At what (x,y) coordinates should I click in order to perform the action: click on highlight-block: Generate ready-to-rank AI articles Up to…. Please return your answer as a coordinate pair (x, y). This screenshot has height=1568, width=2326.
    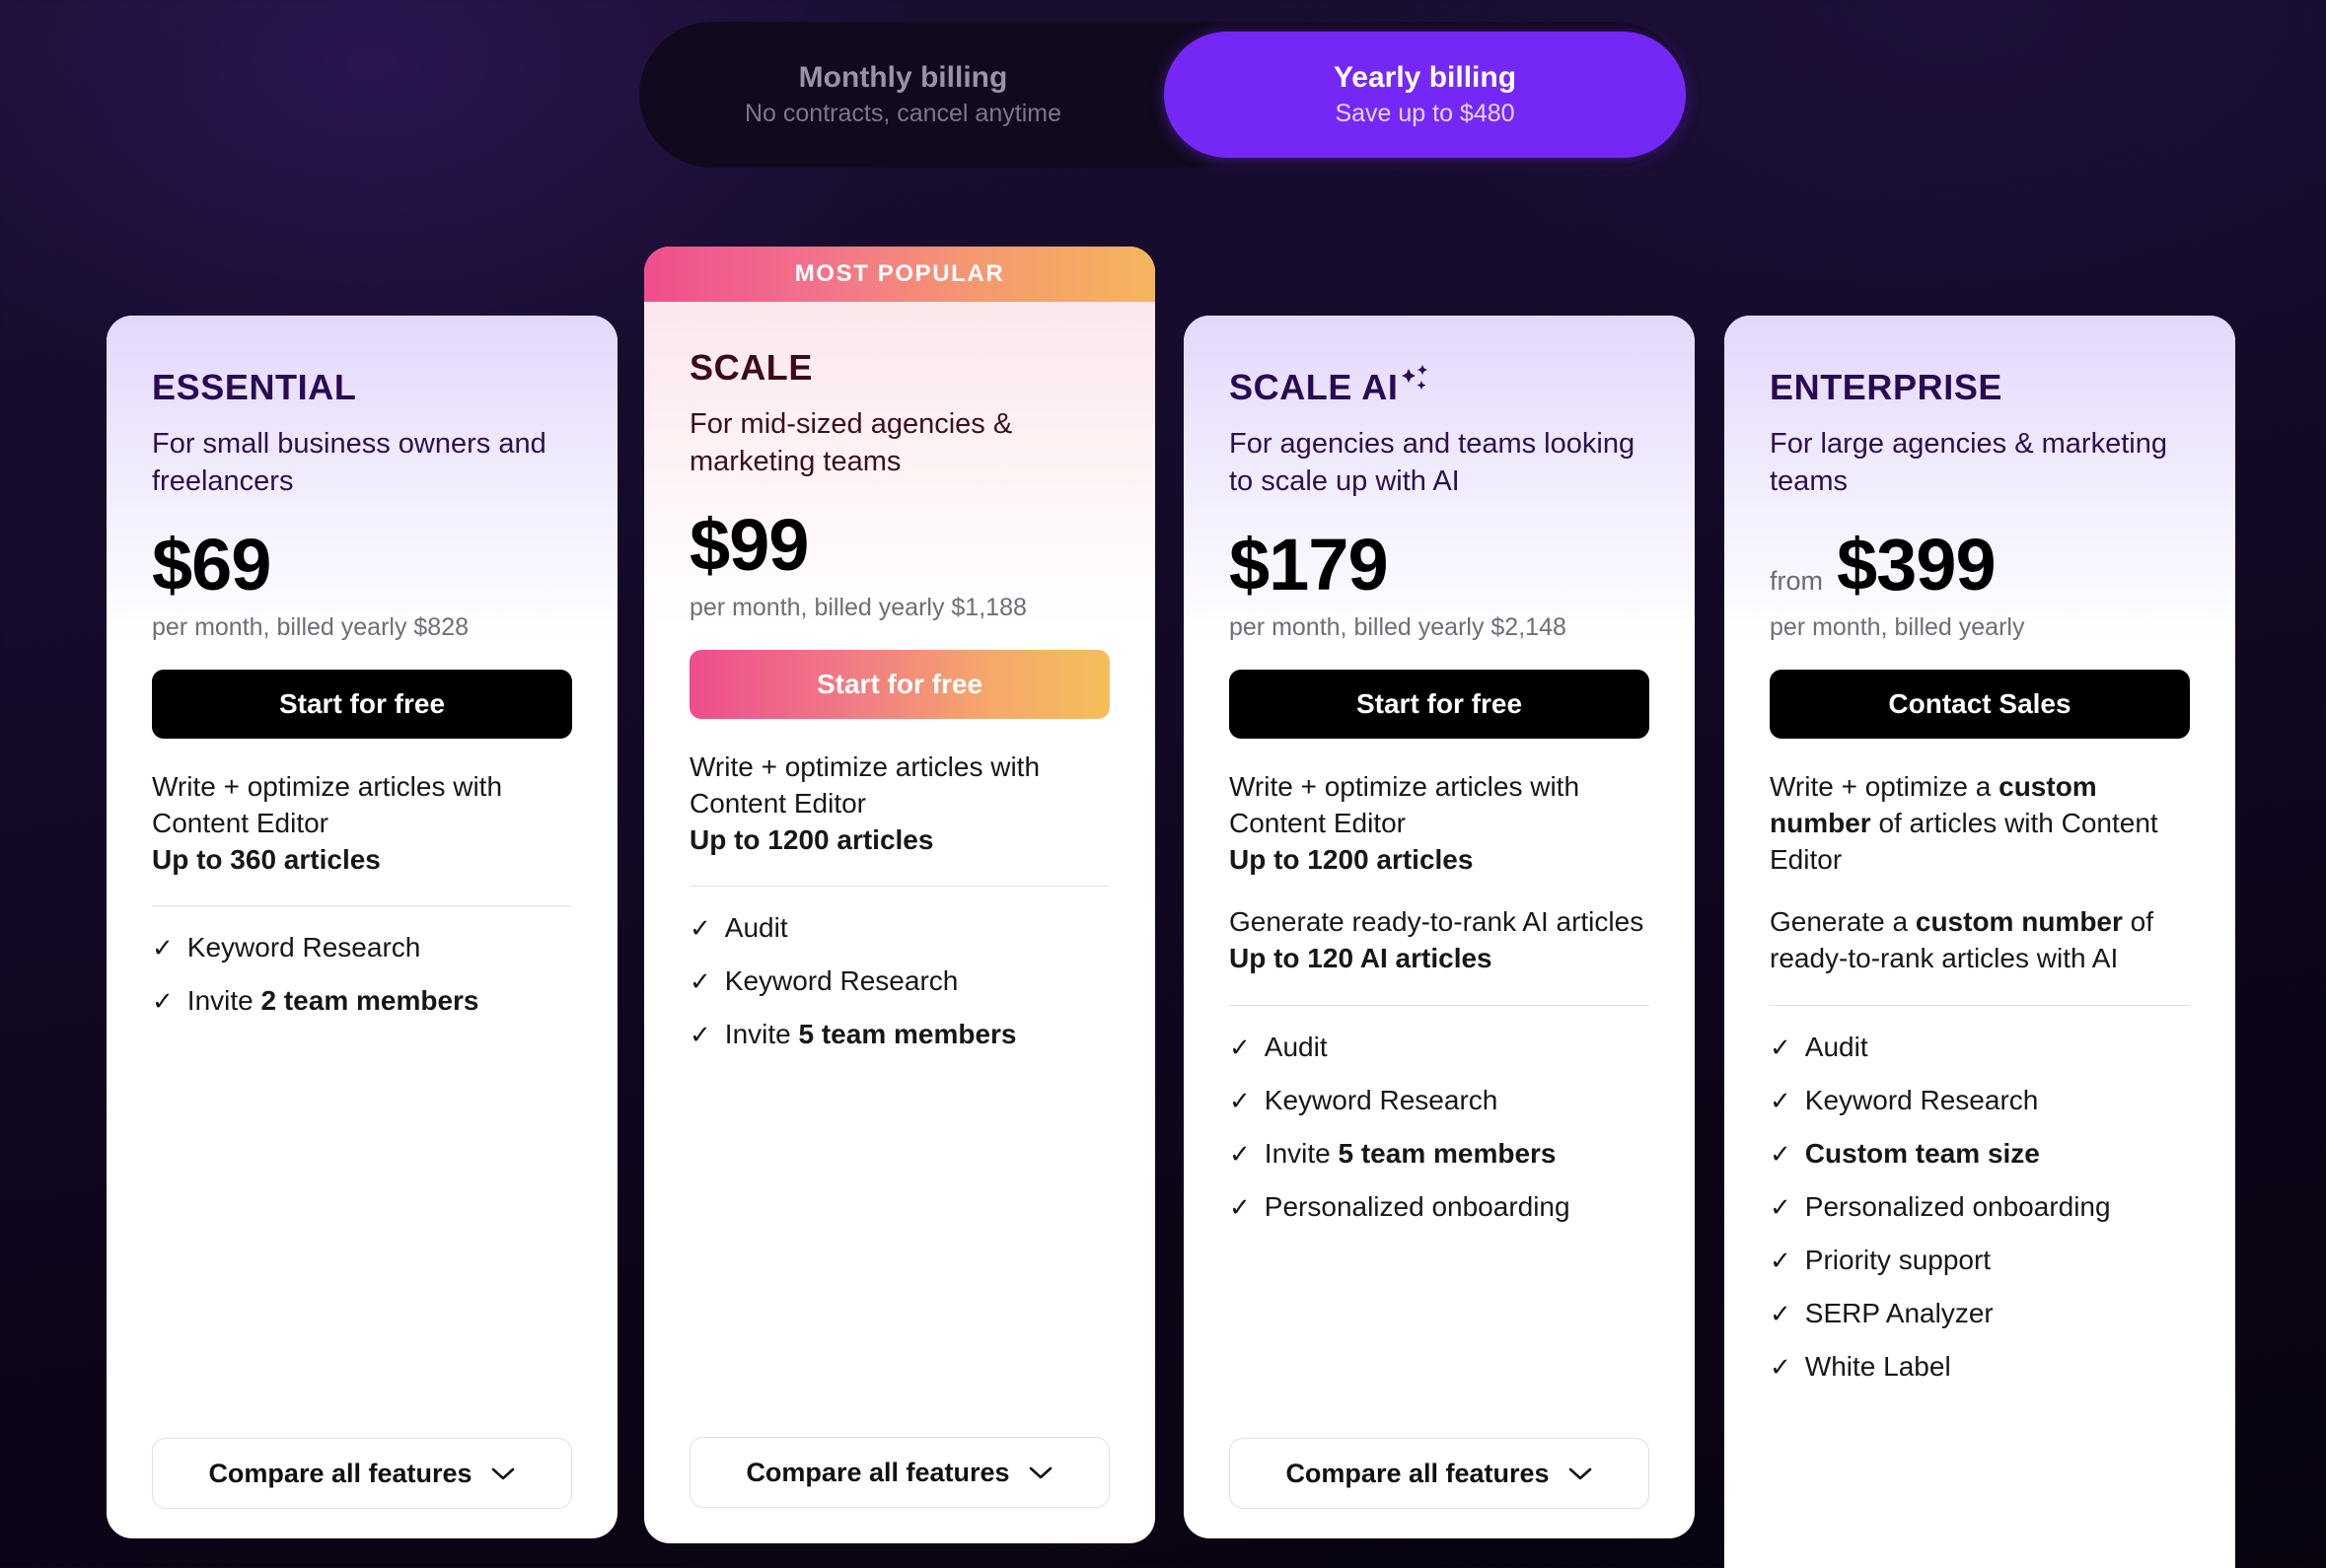
    Looking at the image, I should click on (1439, 939).